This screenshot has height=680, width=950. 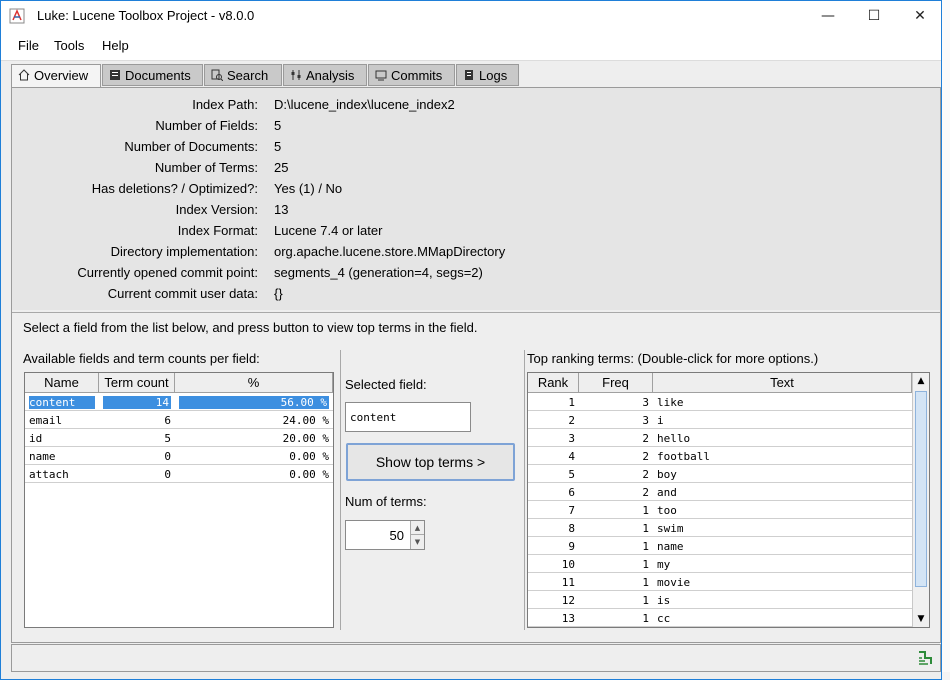 I want to click on term-text: name, so click(x=782, y=546).